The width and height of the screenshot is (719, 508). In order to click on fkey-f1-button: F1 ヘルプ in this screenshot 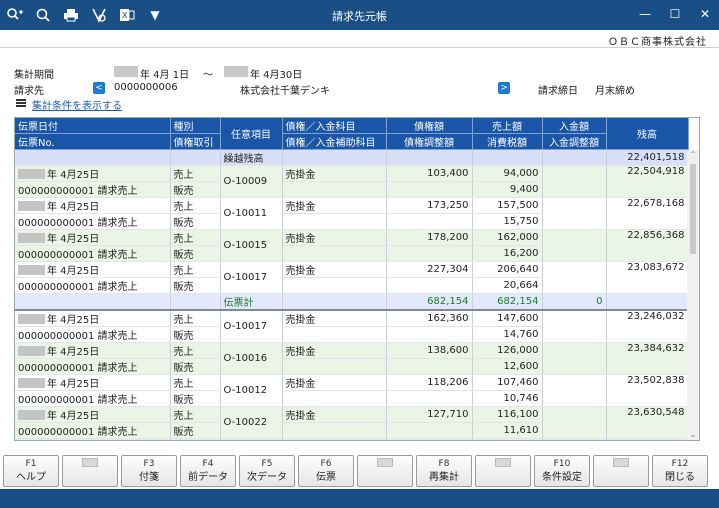, I will do `click(31, 471)`.